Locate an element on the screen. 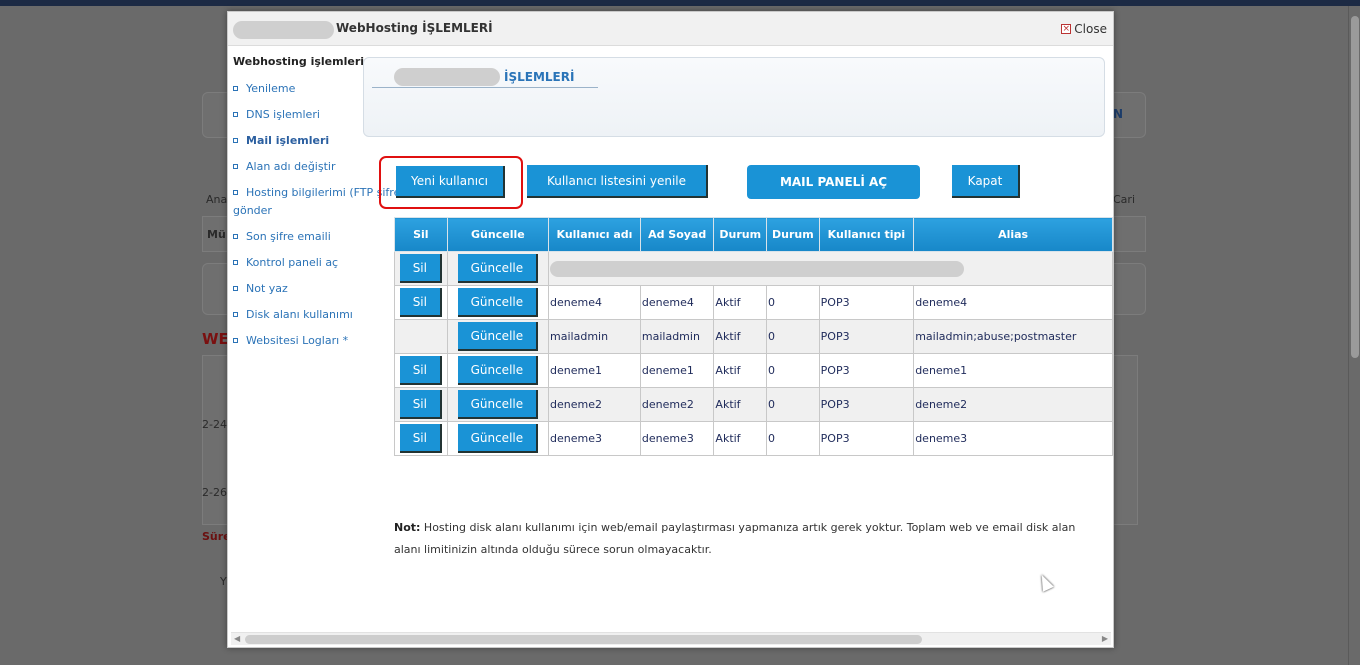 This screenshot has width=1360, height=665. alias-cell: deneme1 is located at coordinates (1013, 370).